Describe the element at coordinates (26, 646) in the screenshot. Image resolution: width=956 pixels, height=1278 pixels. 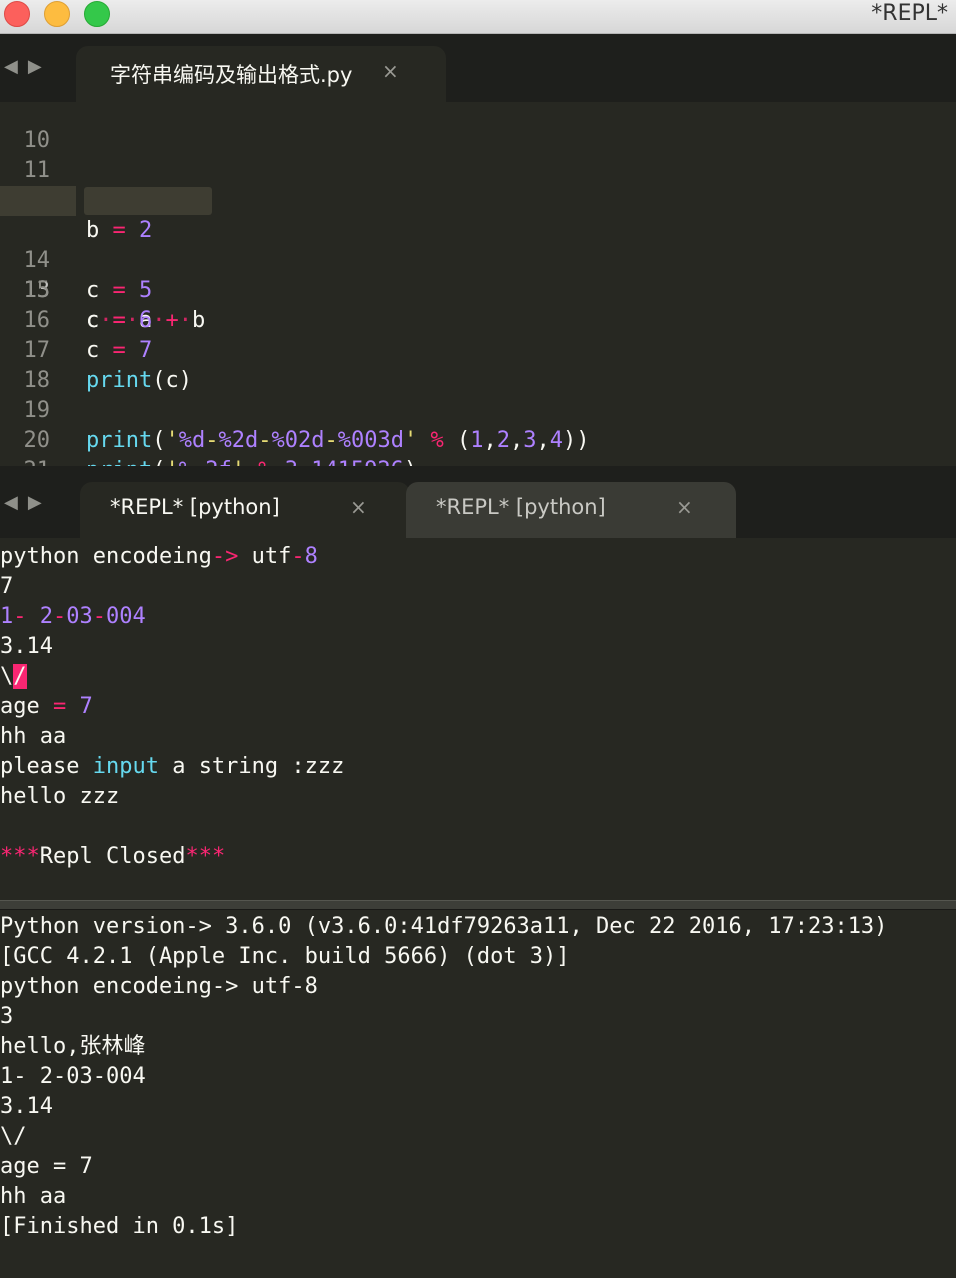
I see `output-line: 3.14` at that location.